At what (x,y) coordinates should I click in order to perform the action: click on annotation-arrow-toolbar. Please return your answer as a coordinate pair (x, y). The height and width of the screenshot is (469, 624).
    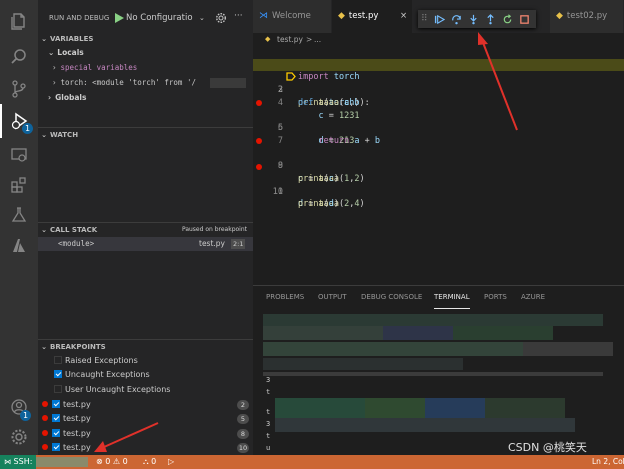
    Looking at the image, I should click on (499, 85).